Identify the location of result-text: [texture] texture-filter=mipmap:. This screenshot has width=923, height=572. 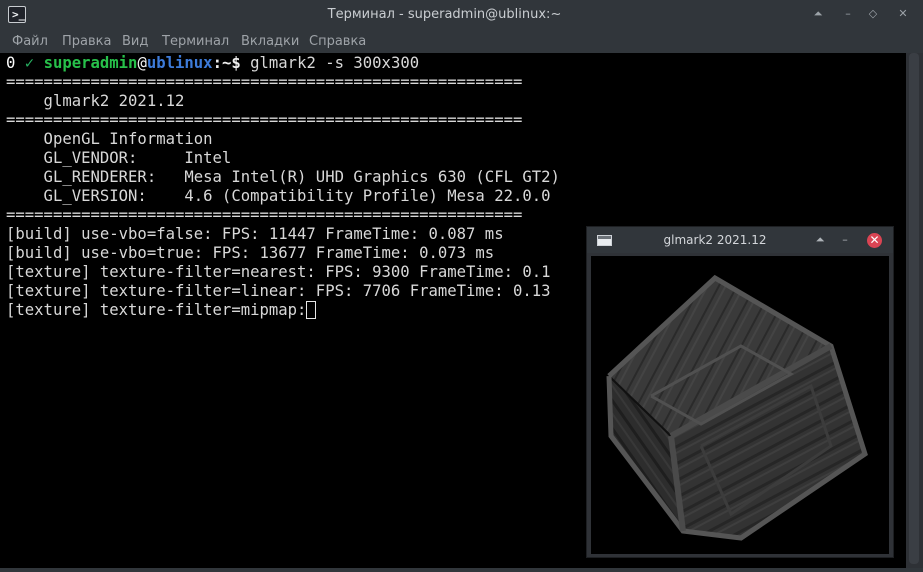
(156, 310).